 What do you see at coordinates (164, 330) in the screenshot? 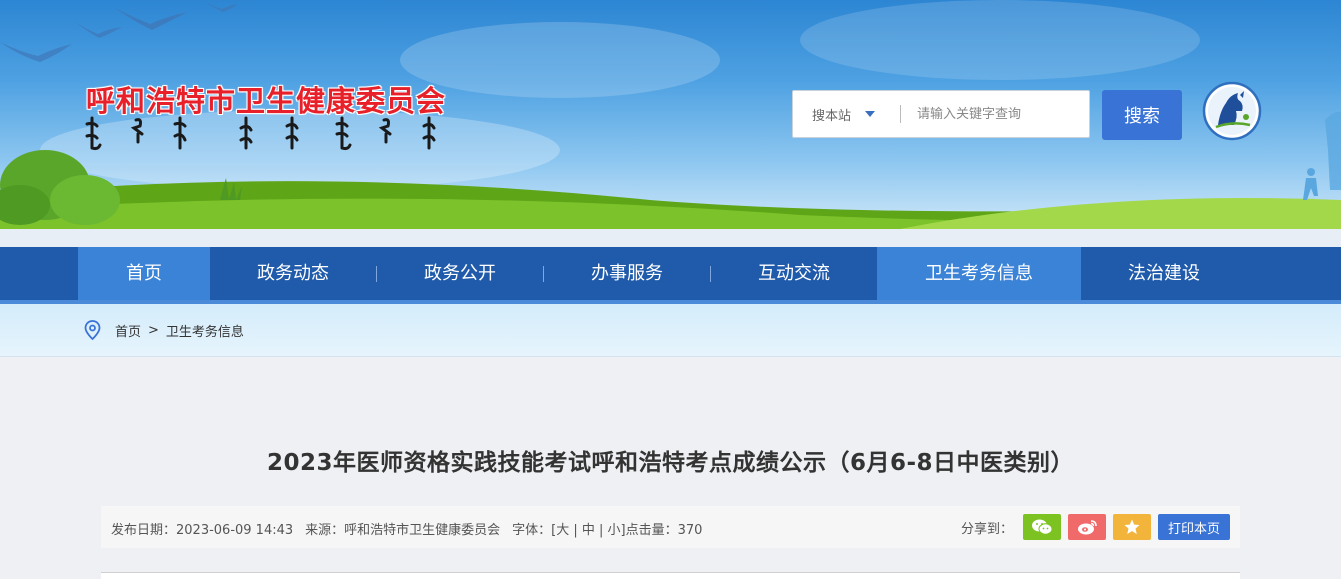
I see `breadcrumb: 首页 > 卫生考务信息` at bounding box center [164, 330].